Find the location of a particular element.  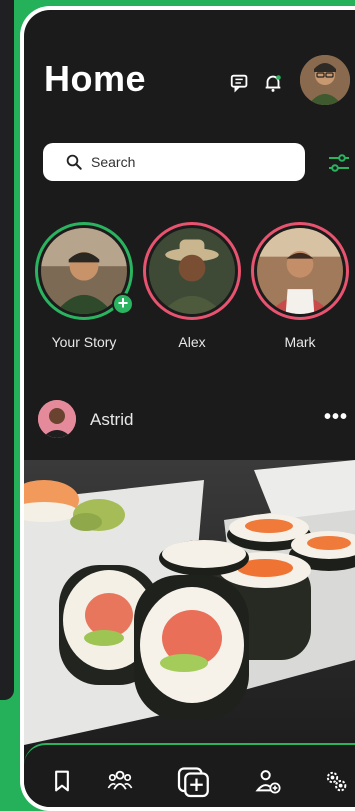

bottom-navigation is located at coordinates (189, 775).